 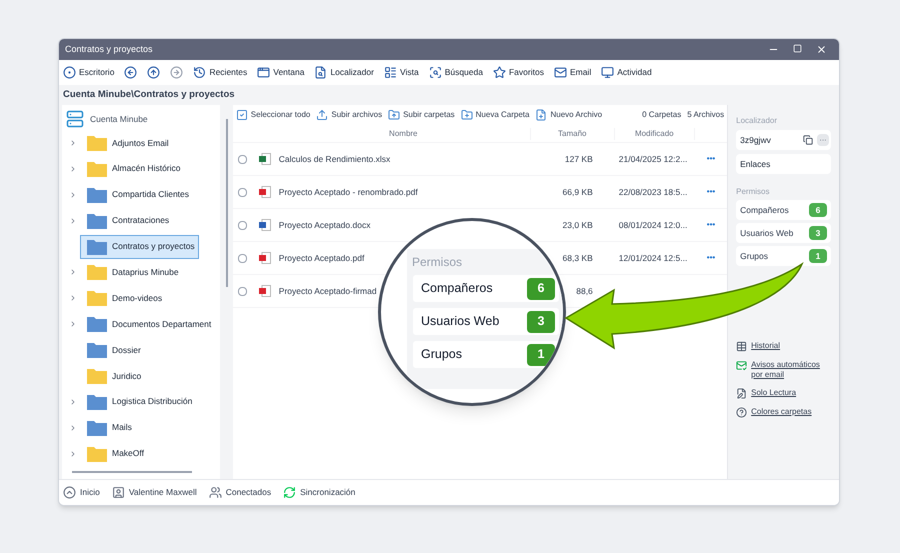 What do you see at coordinates (199, 72) in the screenshot?
I see `clock-icon` at bounding box center [199, 72].